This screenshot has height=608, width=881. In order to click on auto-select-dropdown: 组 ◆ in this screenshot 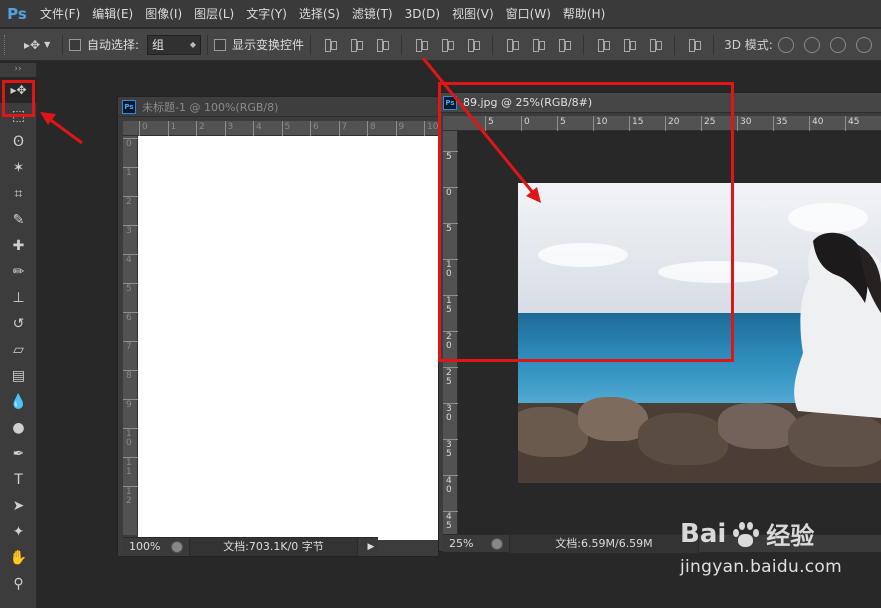, I will do `click(174, 44)`.